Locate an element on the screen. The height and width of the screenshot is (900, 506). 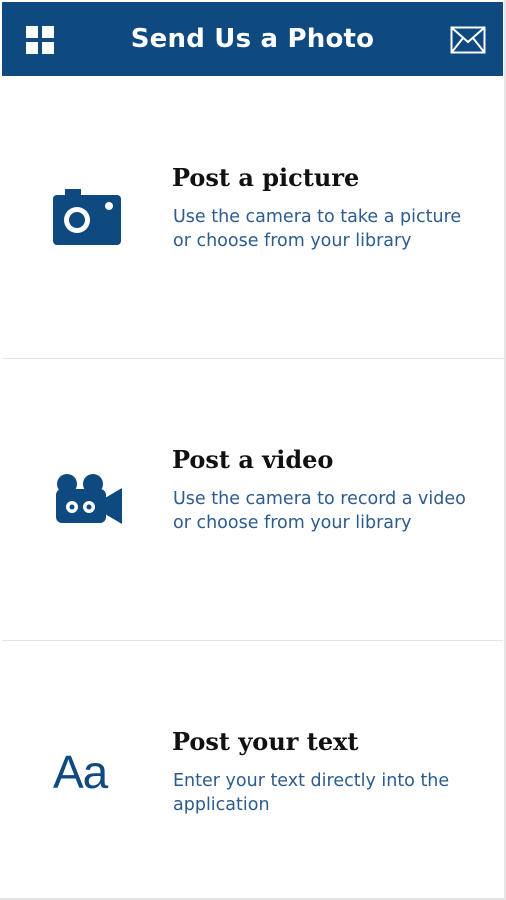
camera-icon is located at coordinates (88, 217).